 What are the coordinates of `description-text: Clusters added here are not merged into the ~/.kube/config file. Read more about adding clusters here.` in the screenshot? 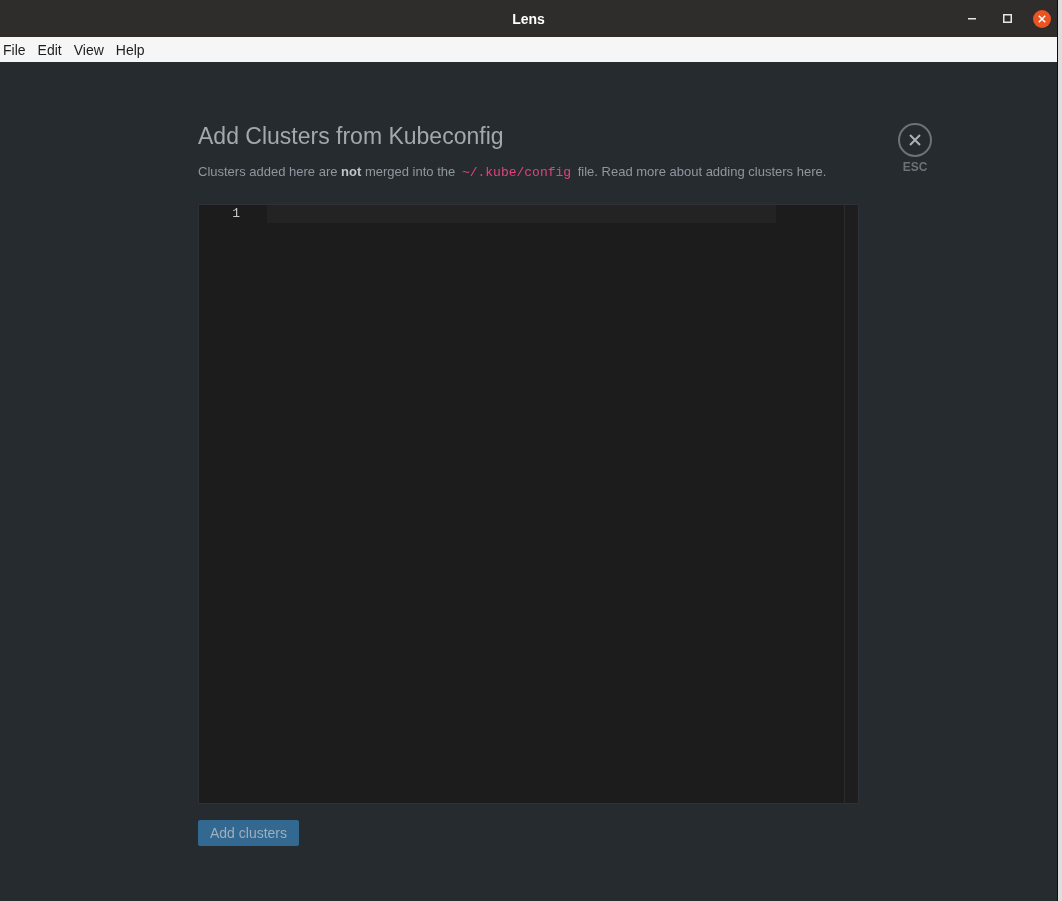 It's located at (512, 172).